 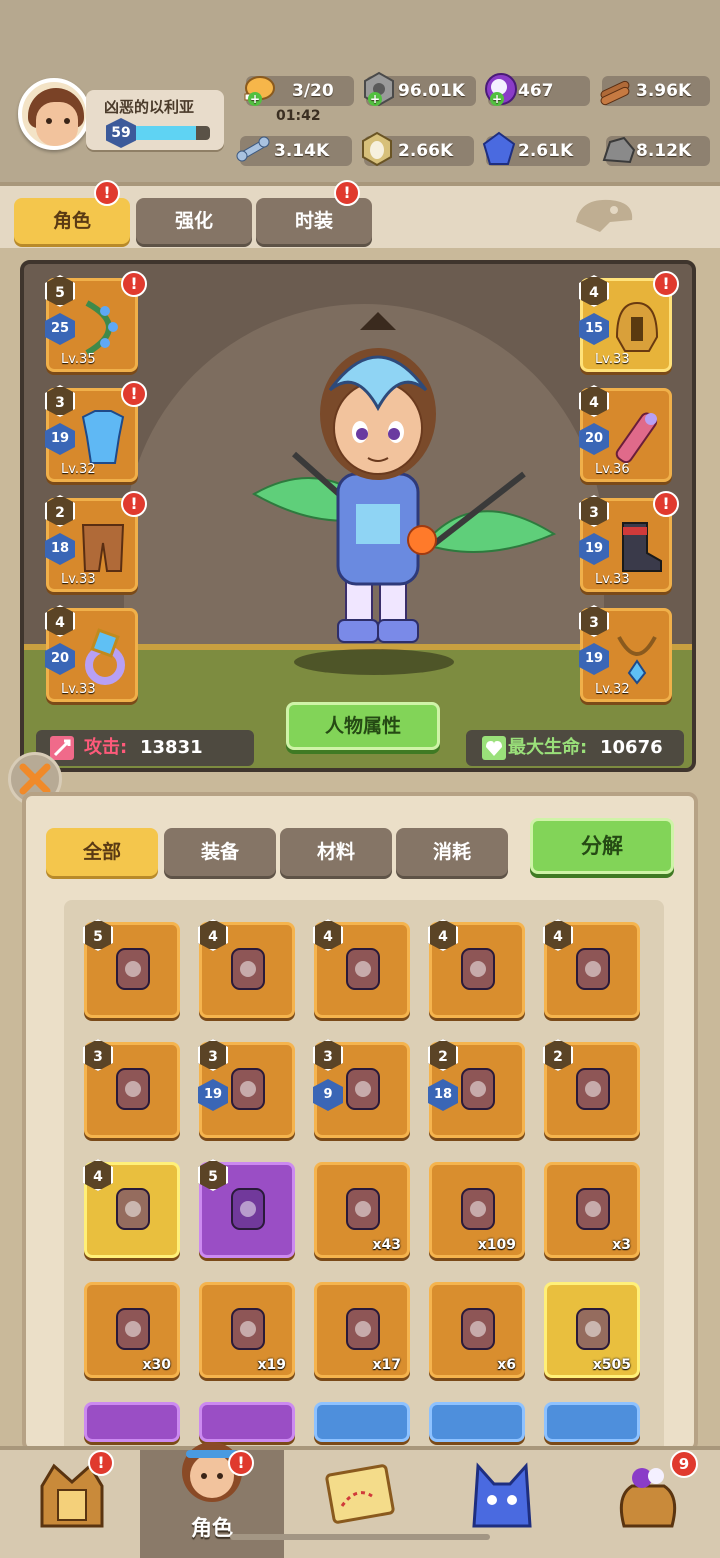 I want to click on nav-base: !, so click(x=72, y=1504).